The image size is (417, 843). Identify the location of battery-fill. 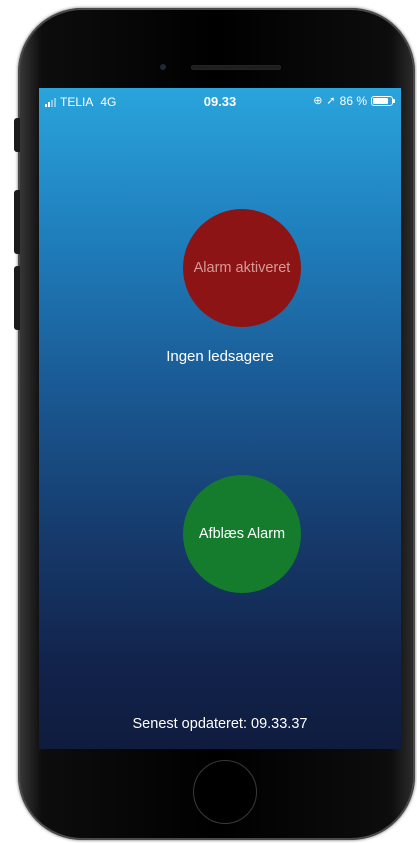
(381, 101).